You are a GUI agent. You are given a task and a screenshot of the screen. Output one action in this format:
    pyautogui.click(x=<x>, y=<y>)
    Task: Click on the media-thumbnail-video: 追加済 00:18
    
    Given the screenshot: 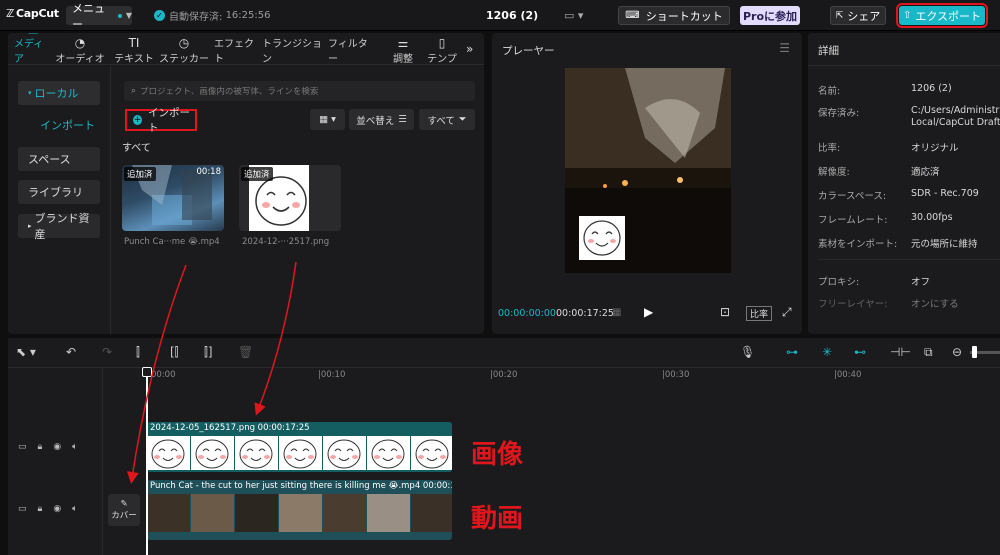 What is the action you would take?
    pyautogui.click(x=173, y=198)
    